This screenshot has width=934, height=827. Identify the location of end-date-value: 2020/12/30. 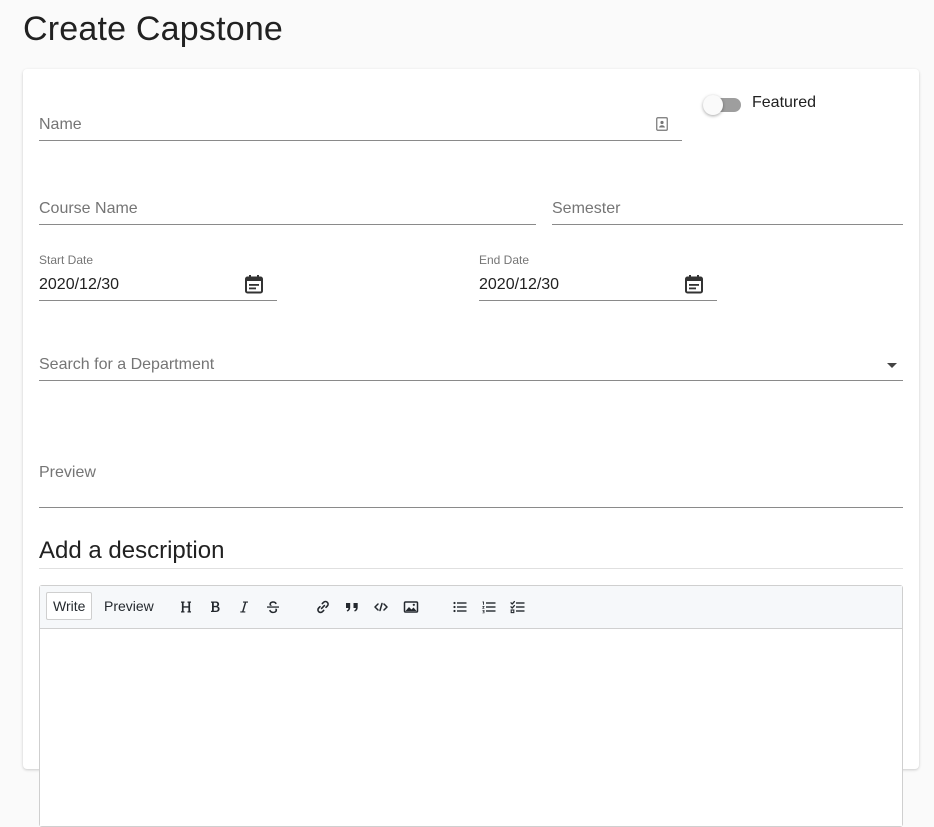
(519, 284).